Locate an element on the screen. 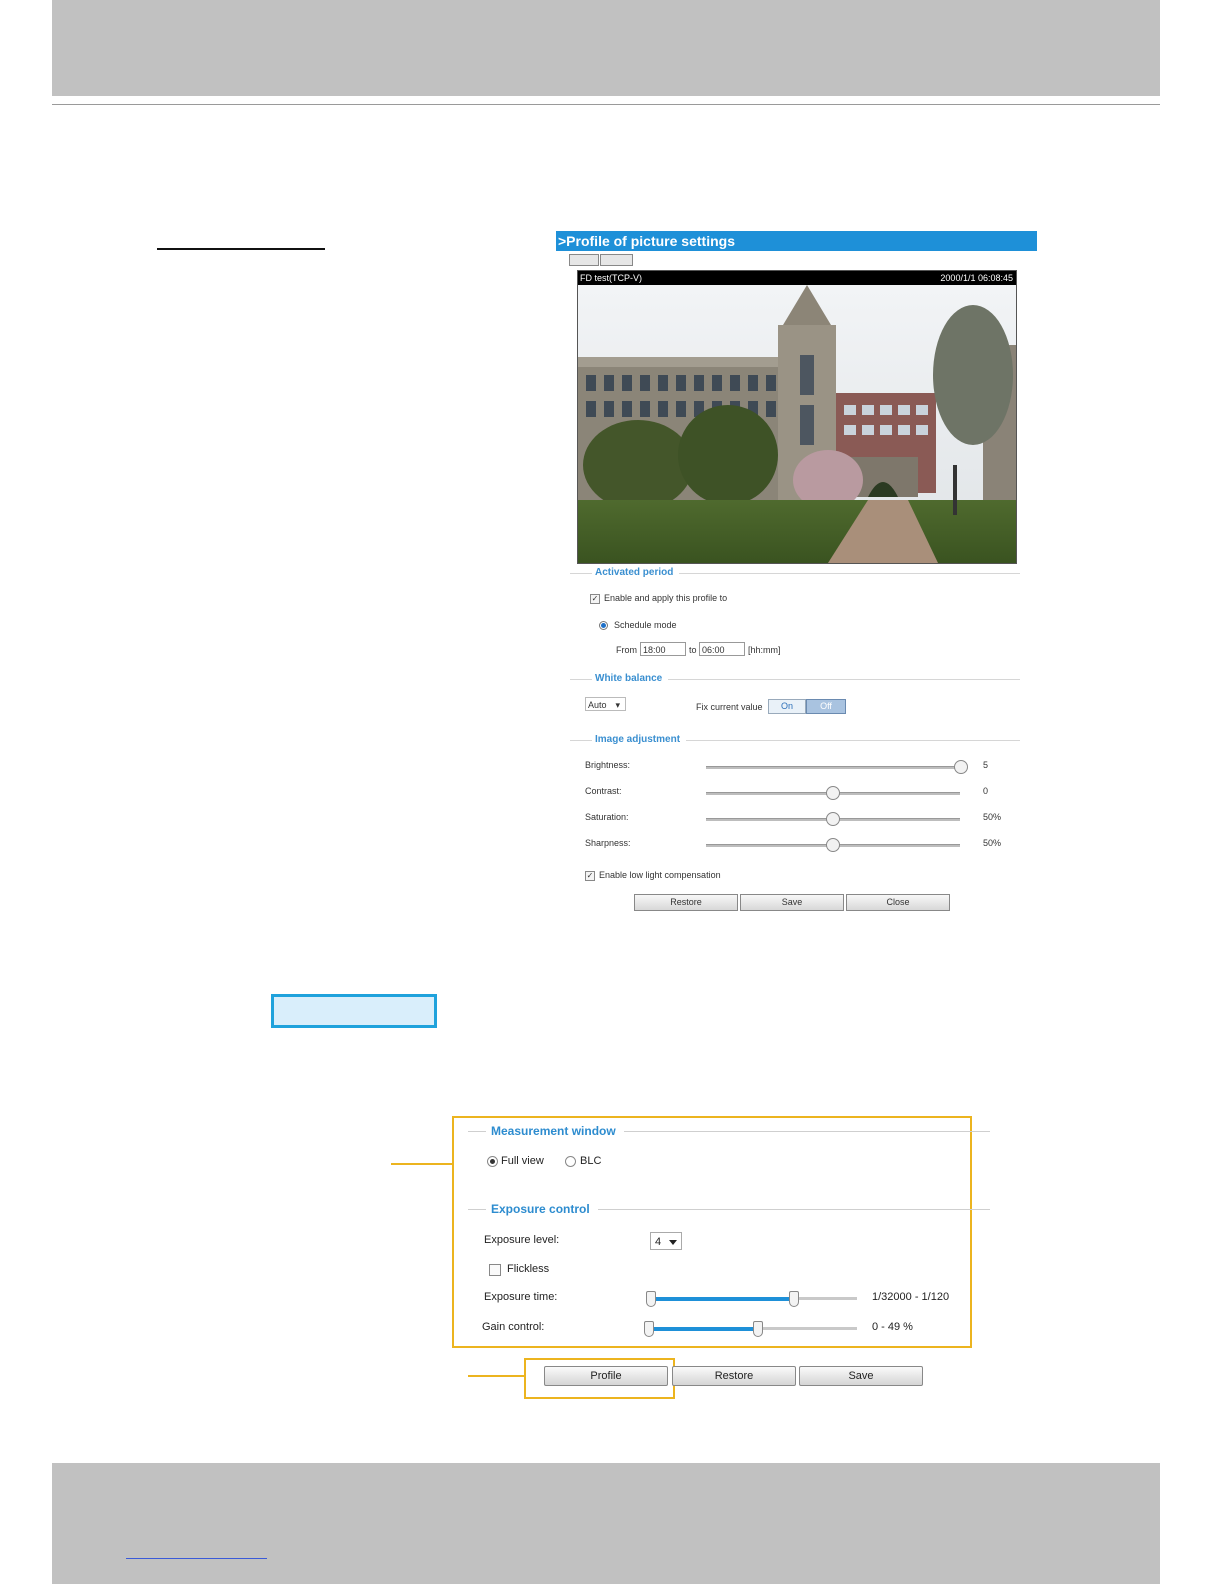 This screenshot has height=1584, width=1224. exposure-level-select: 4 is located at coordinates (666, 1241).